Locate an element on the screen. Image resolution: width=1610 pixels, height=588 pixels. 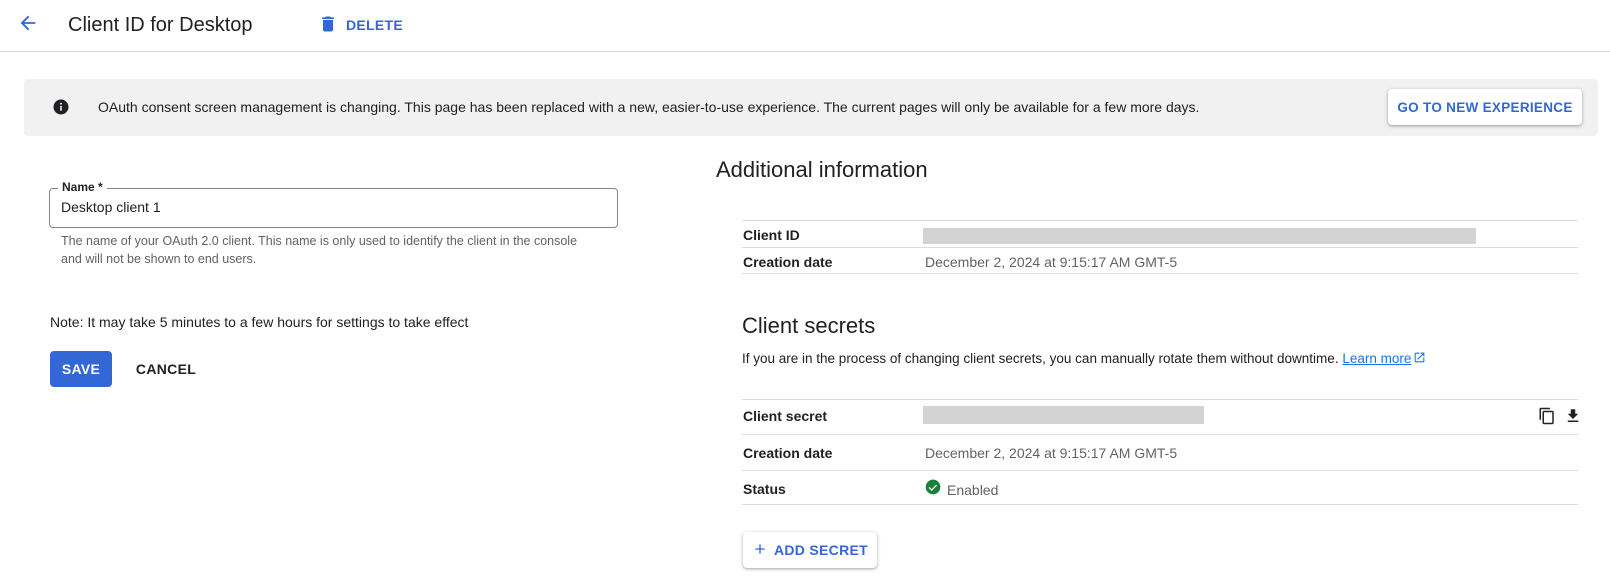
save-button: SAVE is located at coordinates (81, 369).